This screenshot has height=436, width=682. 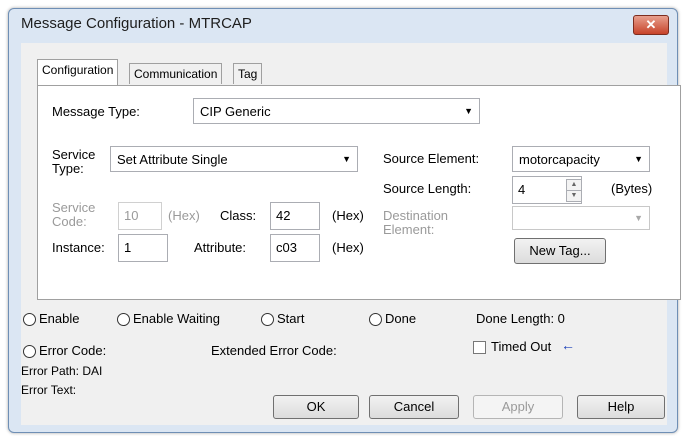 I want to click on source-element-label: Source Element:, so click(x=431, y=158).